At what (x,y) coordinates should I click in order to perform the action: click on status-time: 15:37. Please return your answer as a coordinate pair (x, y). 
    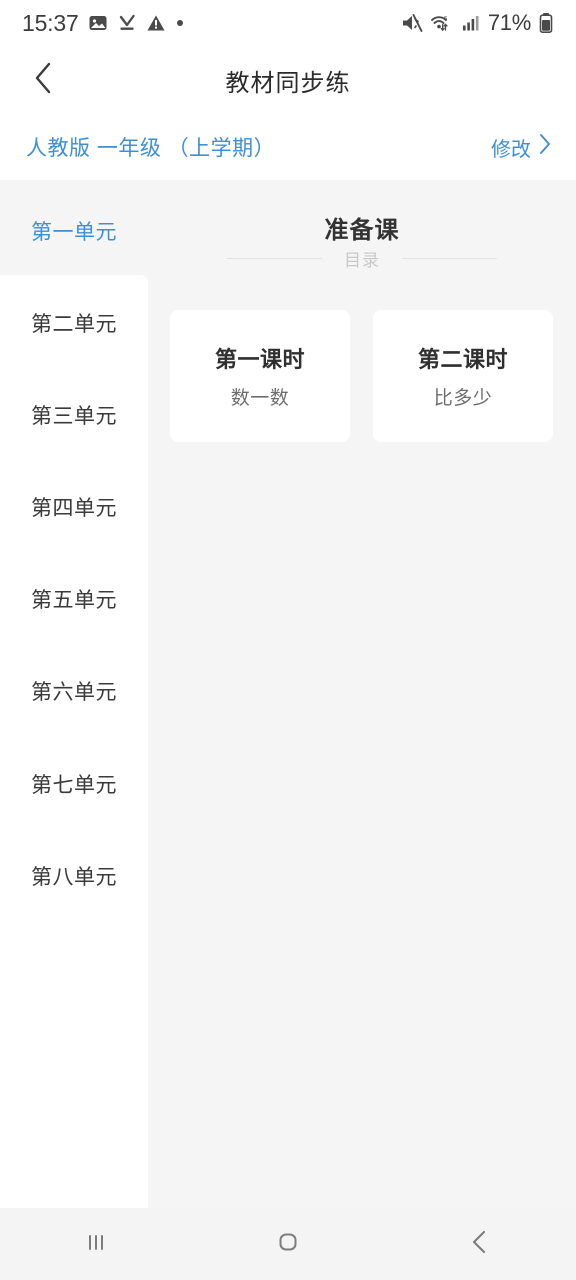
    Looking at the image, I should click on (50, 22).